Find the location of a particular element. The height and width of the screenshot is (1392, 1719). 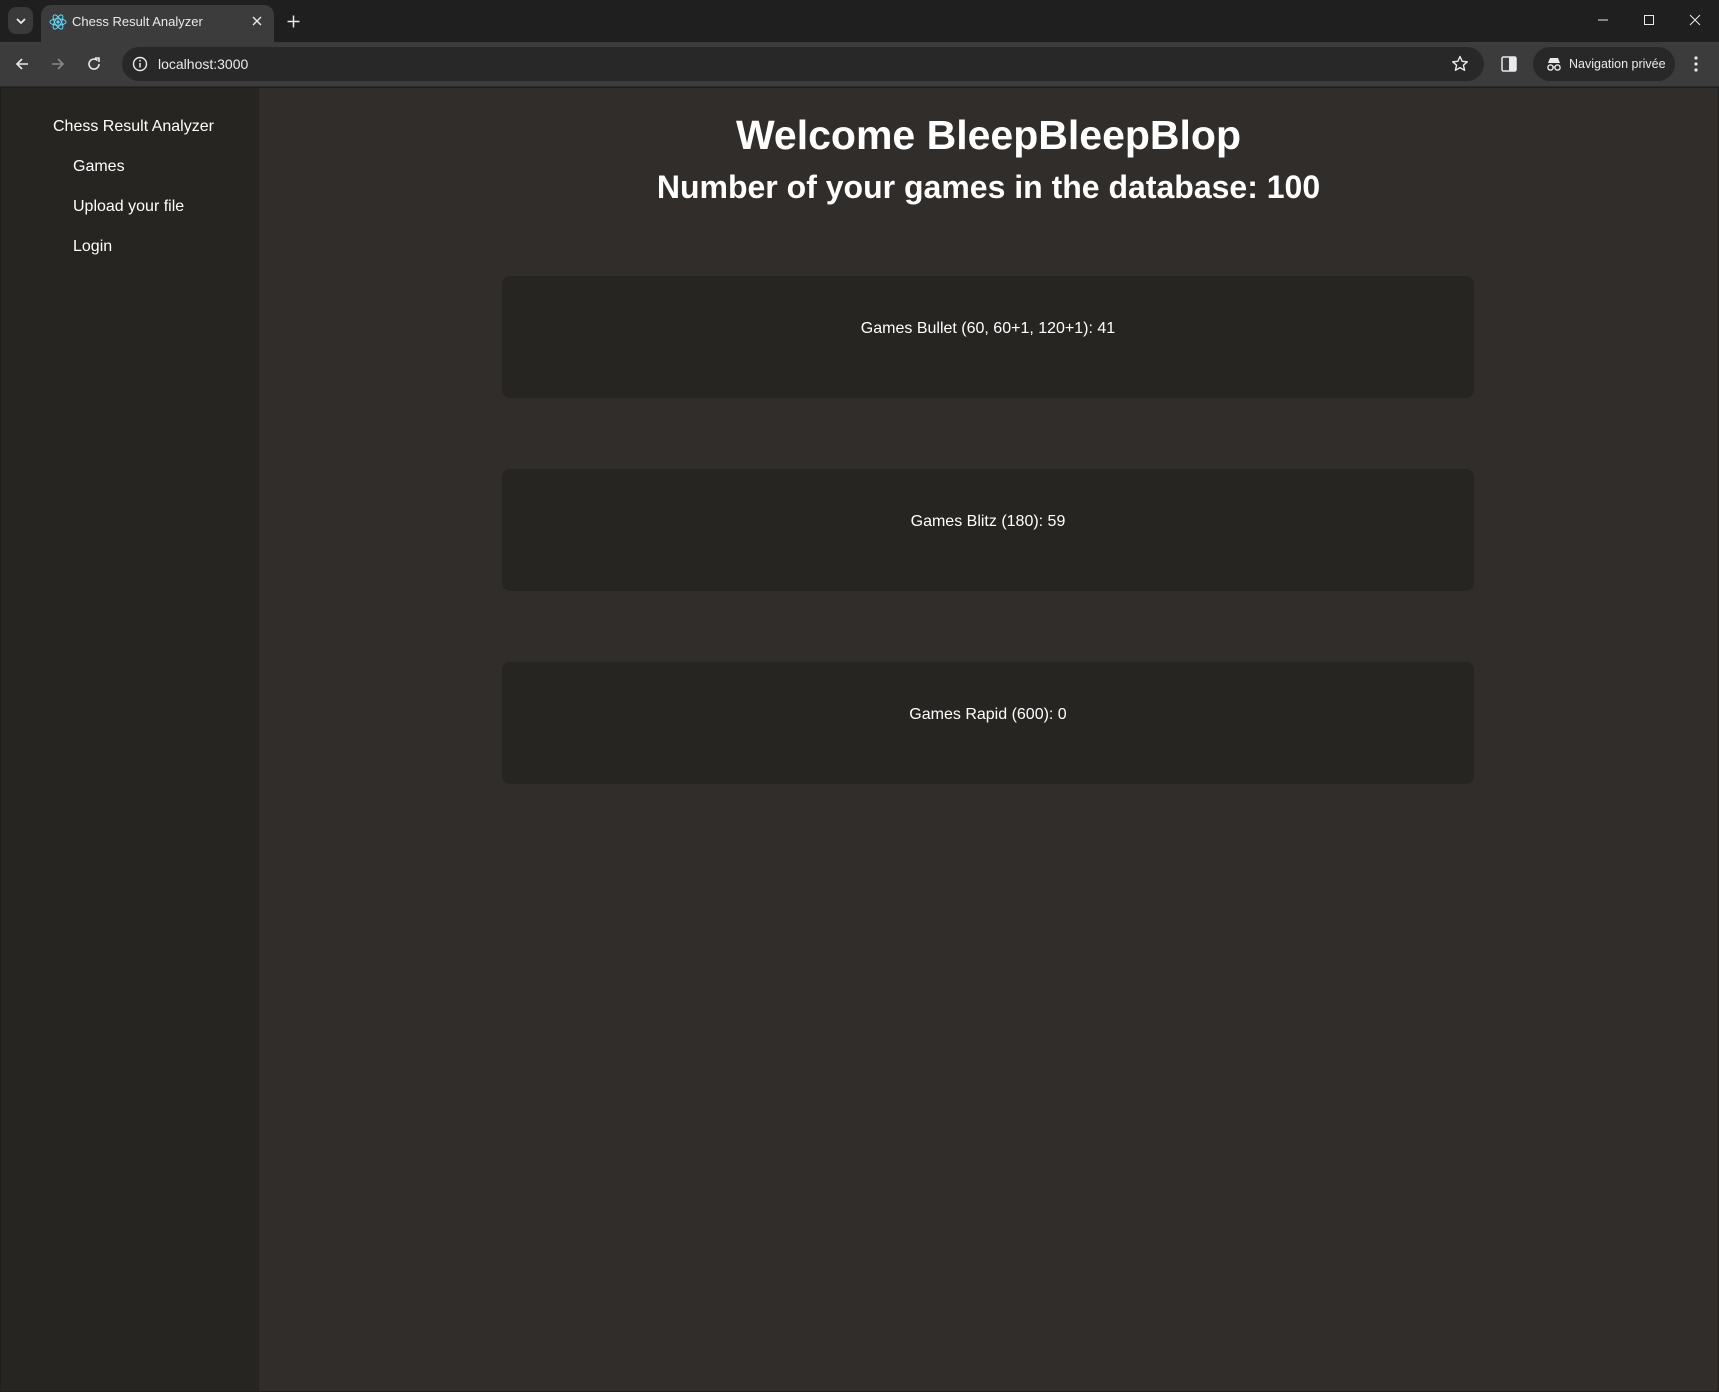

stat-card-label: Games Bullet (60, 60+1, 120+1): 41 is located at coordinates (988, 328).